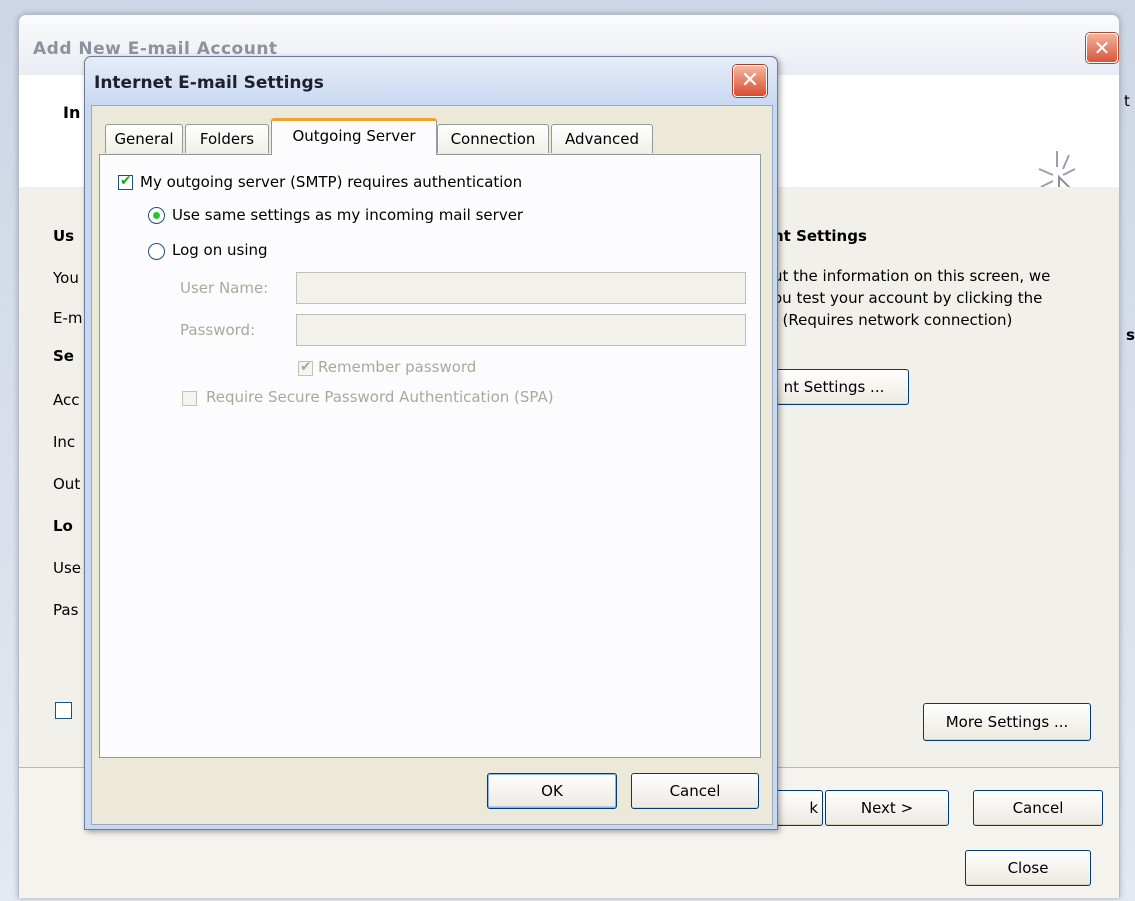 This screenshot has width=1135, height=901. I want to click on server-info-heading: Se, so click(63, 356).